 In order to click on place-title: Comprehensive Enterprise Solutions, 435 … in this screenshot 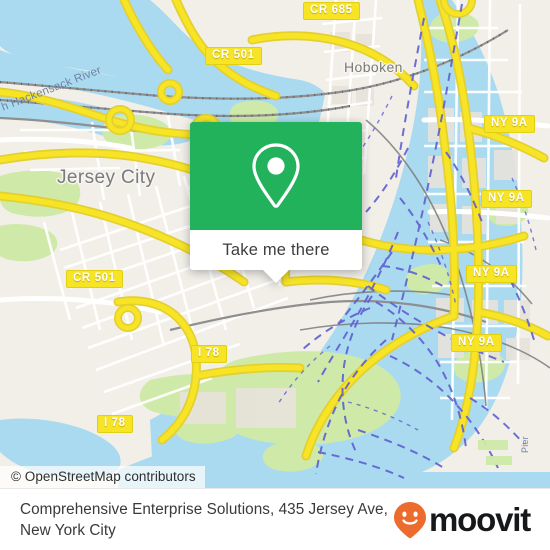, I will do `click(204, 519)`.